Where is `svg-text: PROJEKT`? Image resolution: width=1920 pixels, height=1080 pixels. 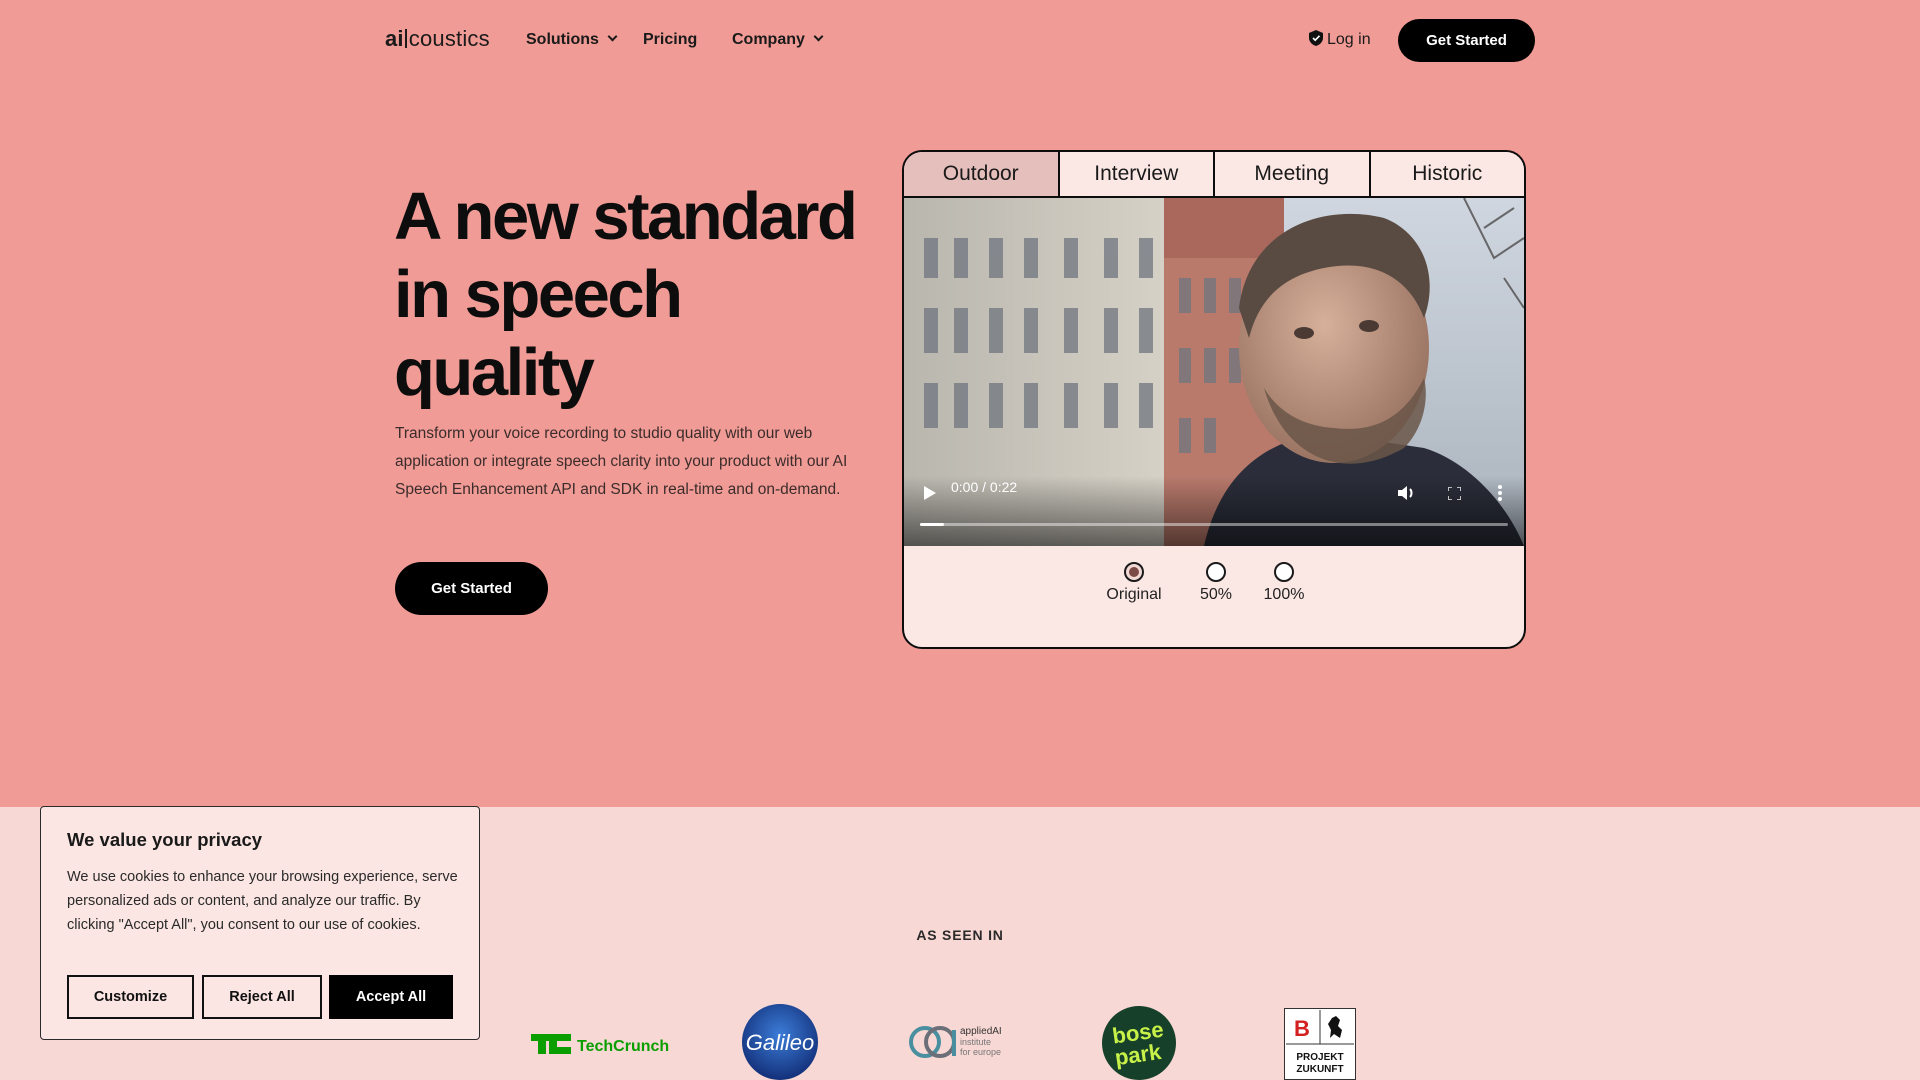 svg-text: PROJEKT is located at coordinates (1319, 1057).